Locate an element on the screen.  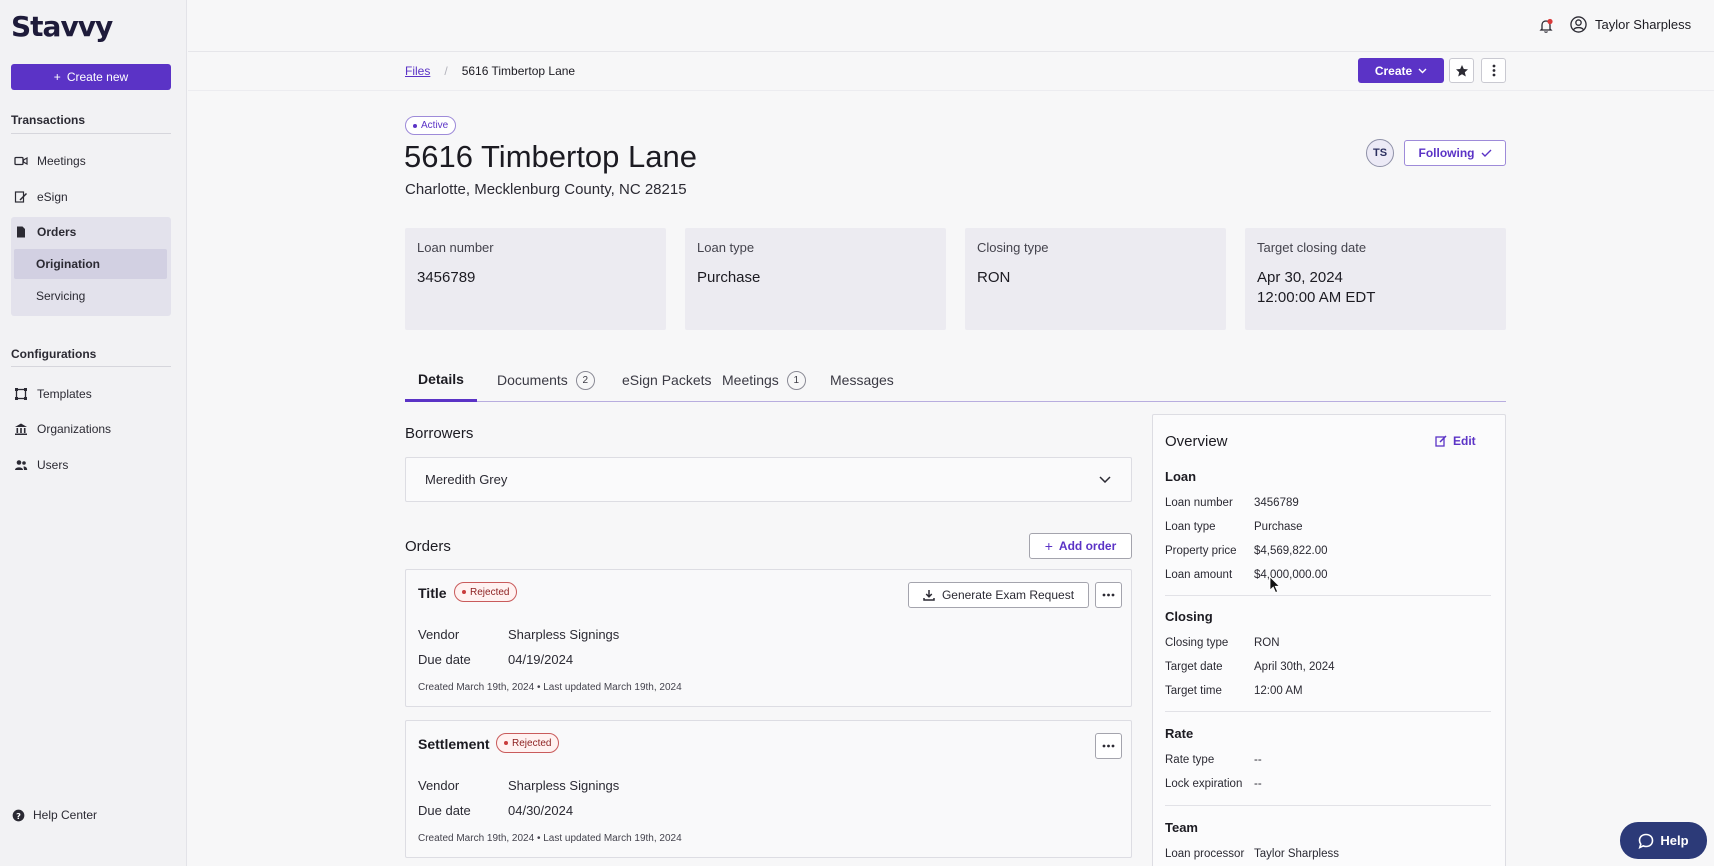
sidebar-item-label: Users is located at coordinates (53, 465).